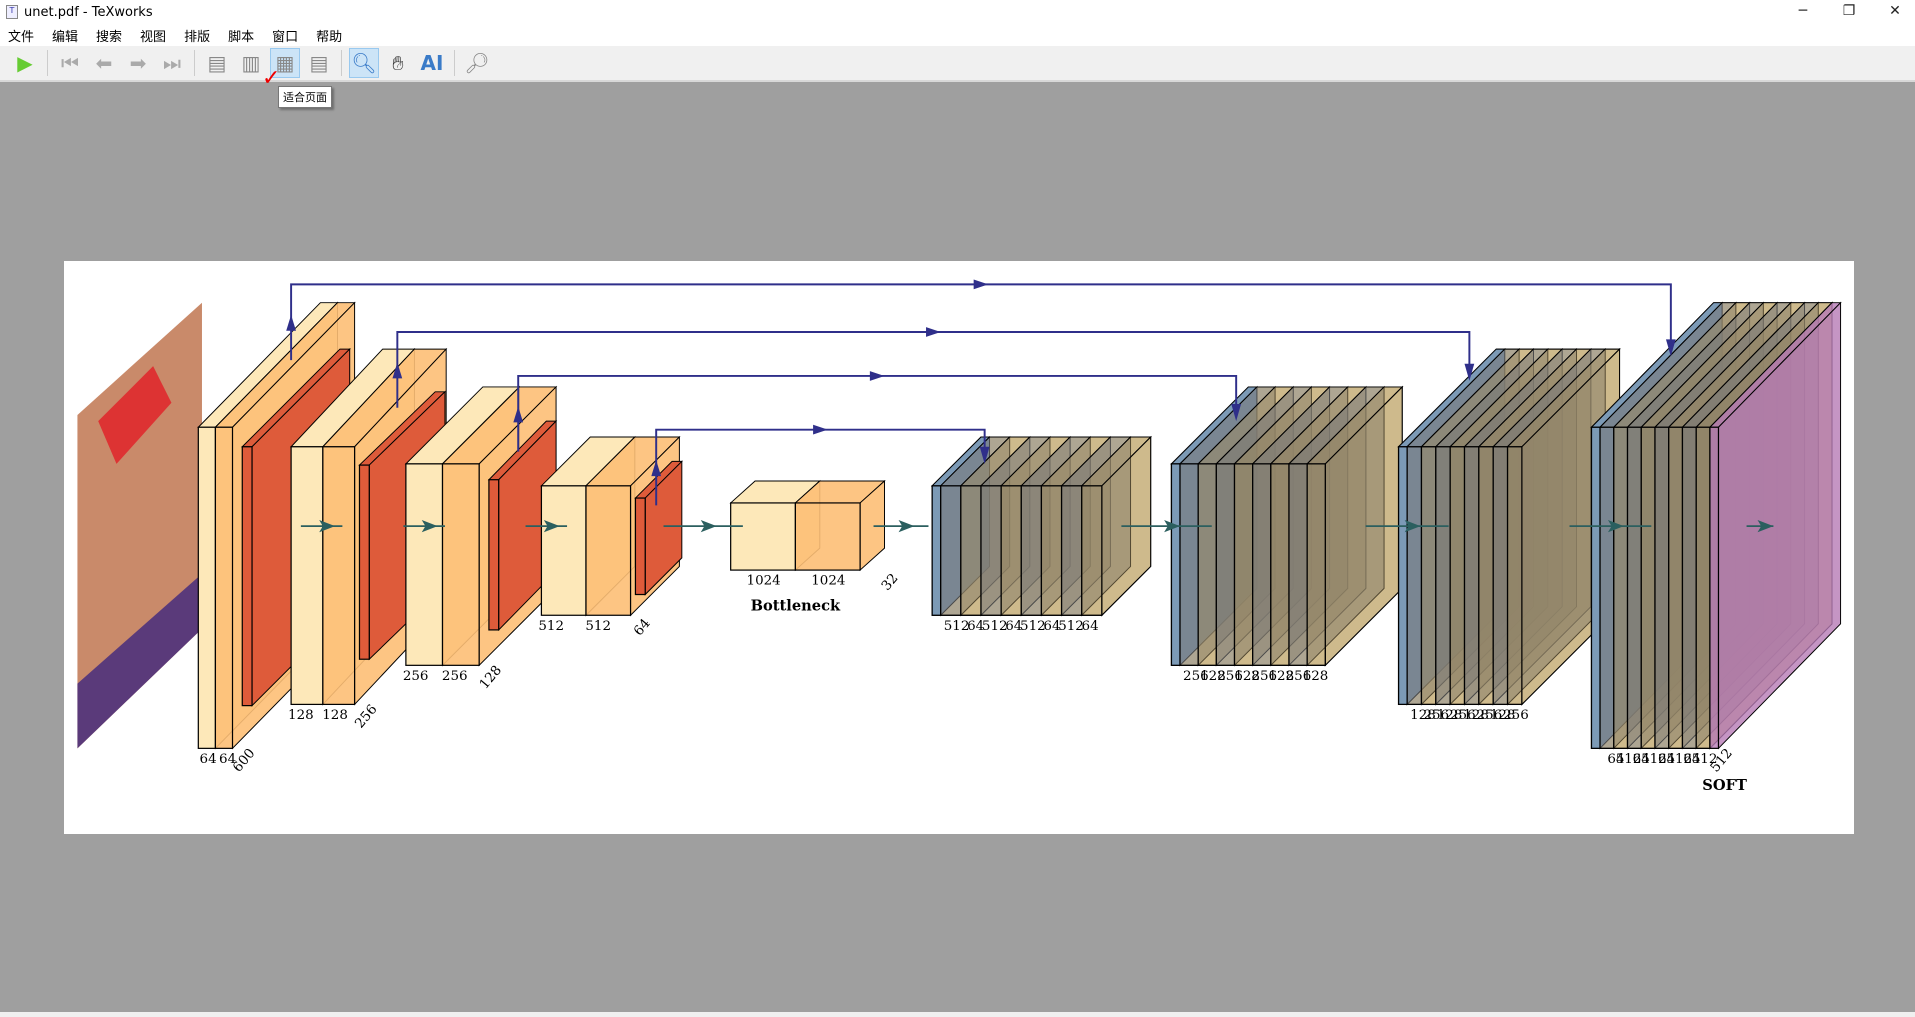 The height and width of the screenshot is (1017, 1915). I want to click on next-page-icon: ➡, so click(138, 63).